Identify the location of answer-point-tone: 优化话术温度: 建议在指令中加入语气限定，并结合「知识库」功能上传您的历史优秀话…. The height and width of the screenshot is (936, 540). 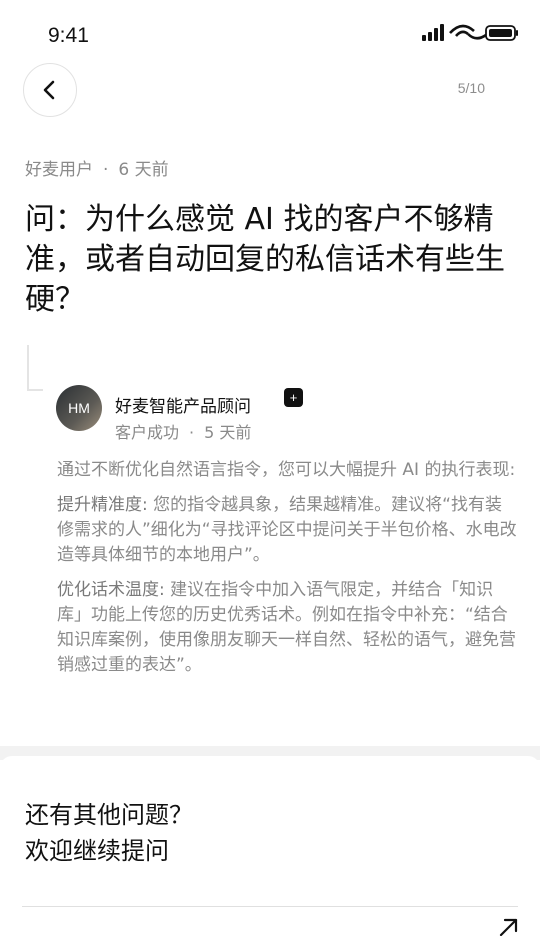
(287, 628).